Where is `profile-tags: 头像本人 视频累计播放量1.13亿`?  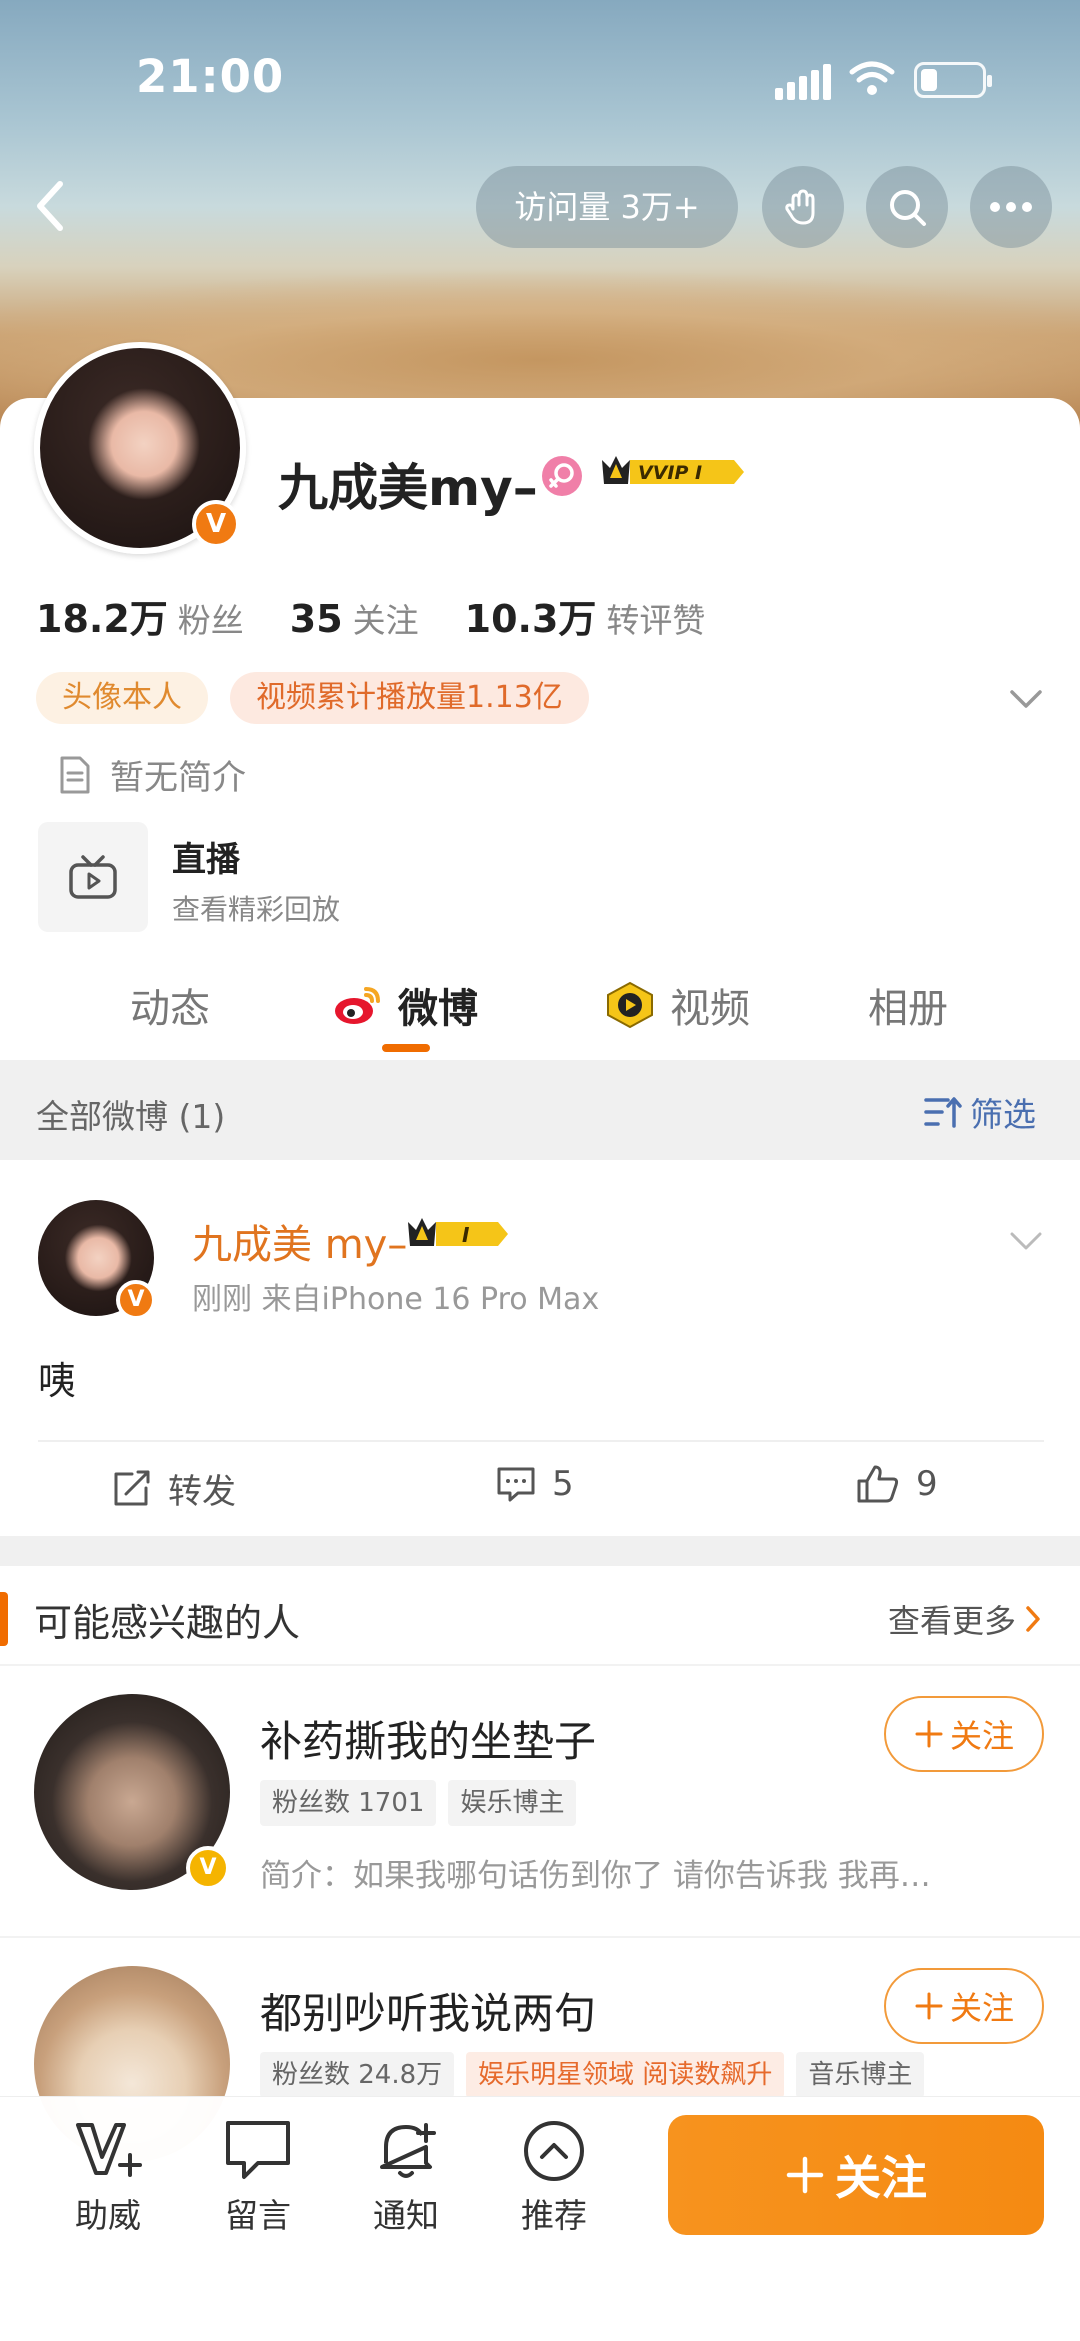 profile-tags: 头像本人 视频累计播放量1.13亿 is located at coordinates (312, 698).